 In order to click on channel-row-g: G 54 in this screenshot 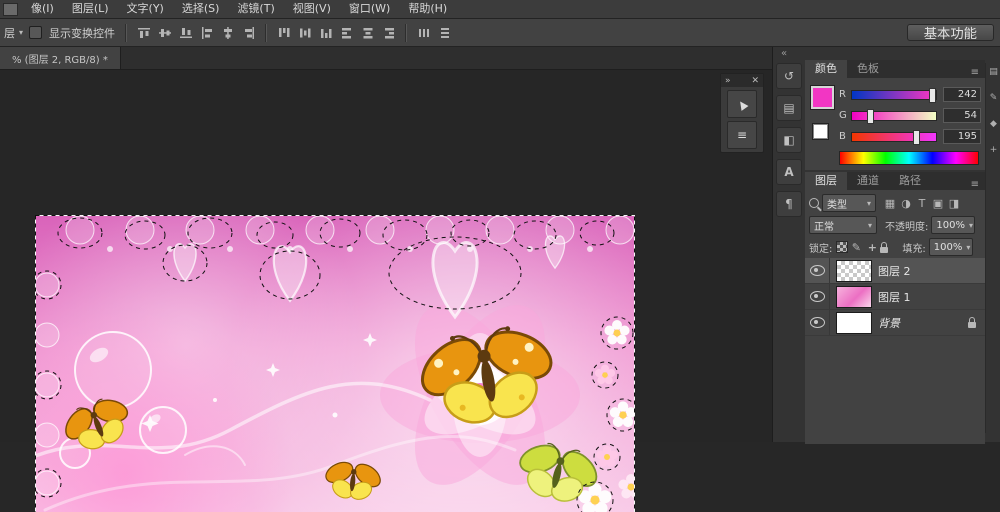, I will do `click(910, 115)`.